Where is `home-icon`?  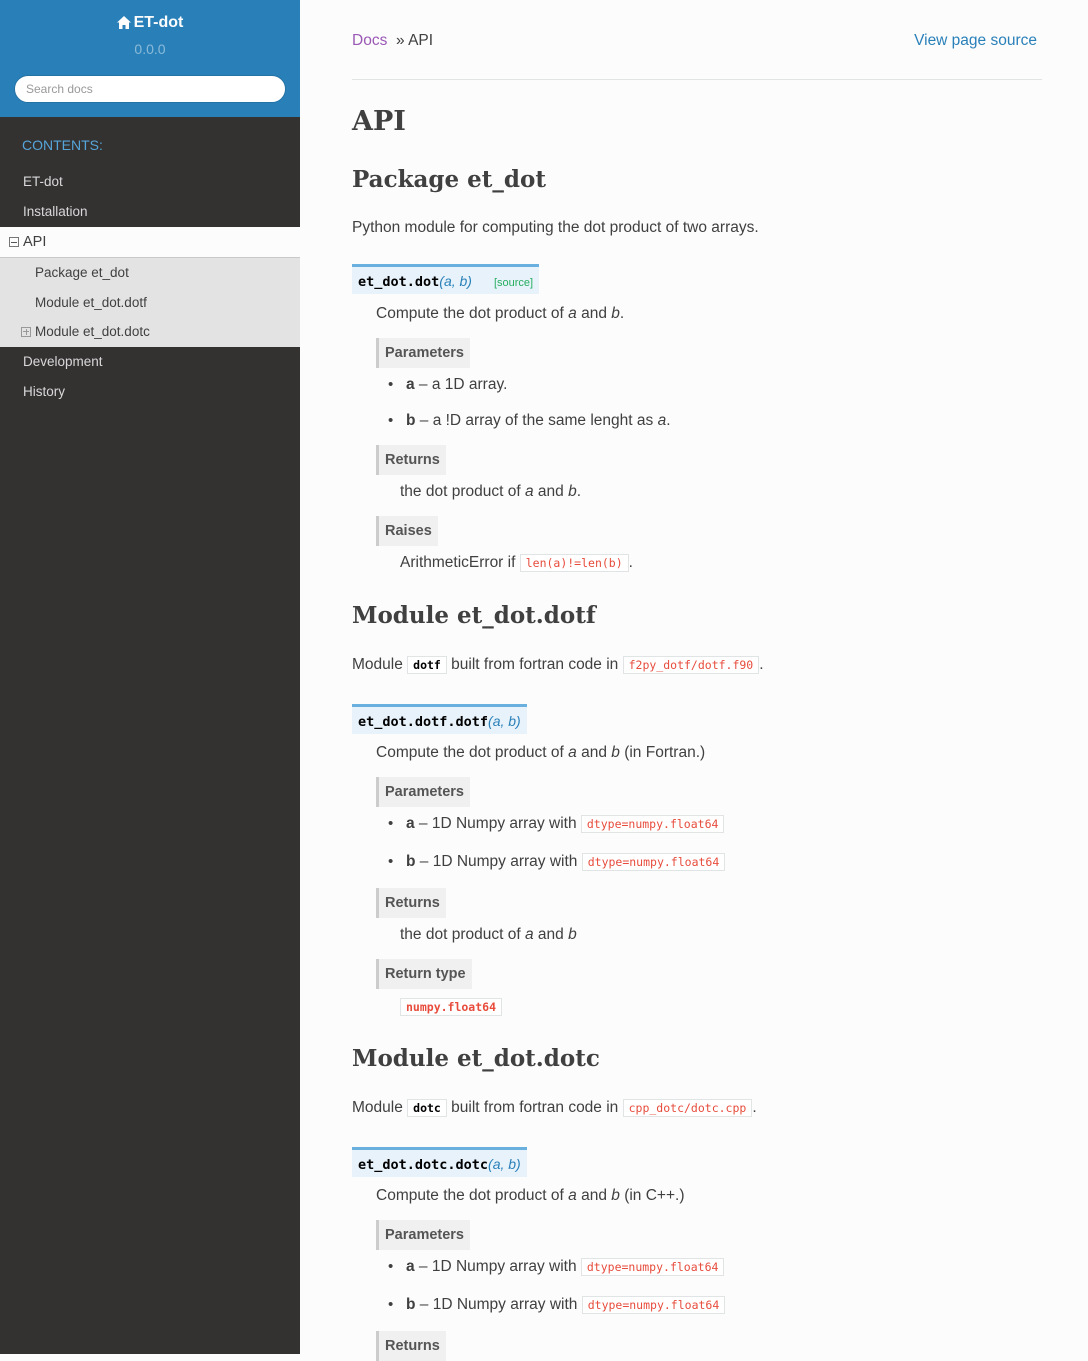
home-icon is located at coordinates (123, 25).